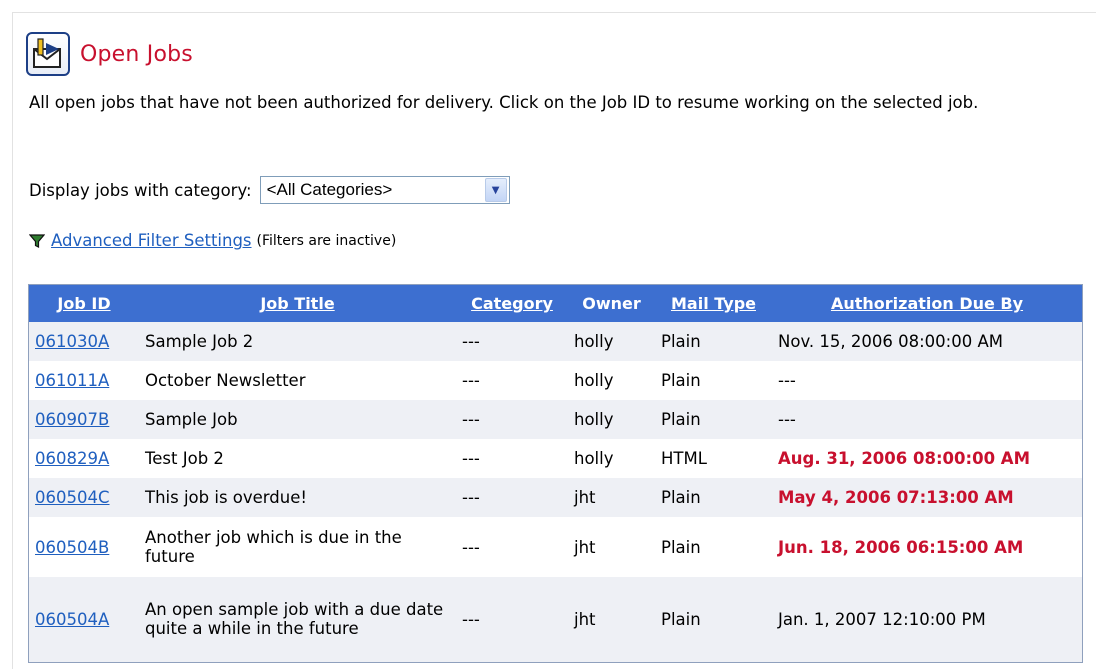 The image size is (1096, 669). I want to click on due-date-cell: Nov. 15, 2006 08:00:00 AM, so click(891, 341).